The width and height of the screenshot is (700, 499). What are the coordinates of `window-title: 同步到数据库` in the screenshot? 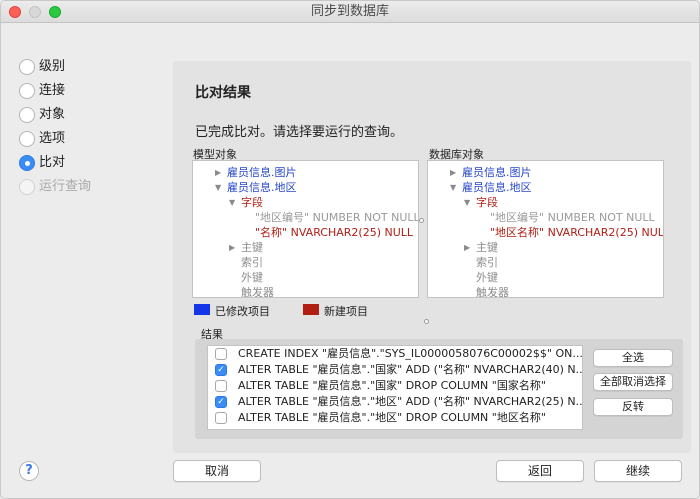 It's located at (349, 11).